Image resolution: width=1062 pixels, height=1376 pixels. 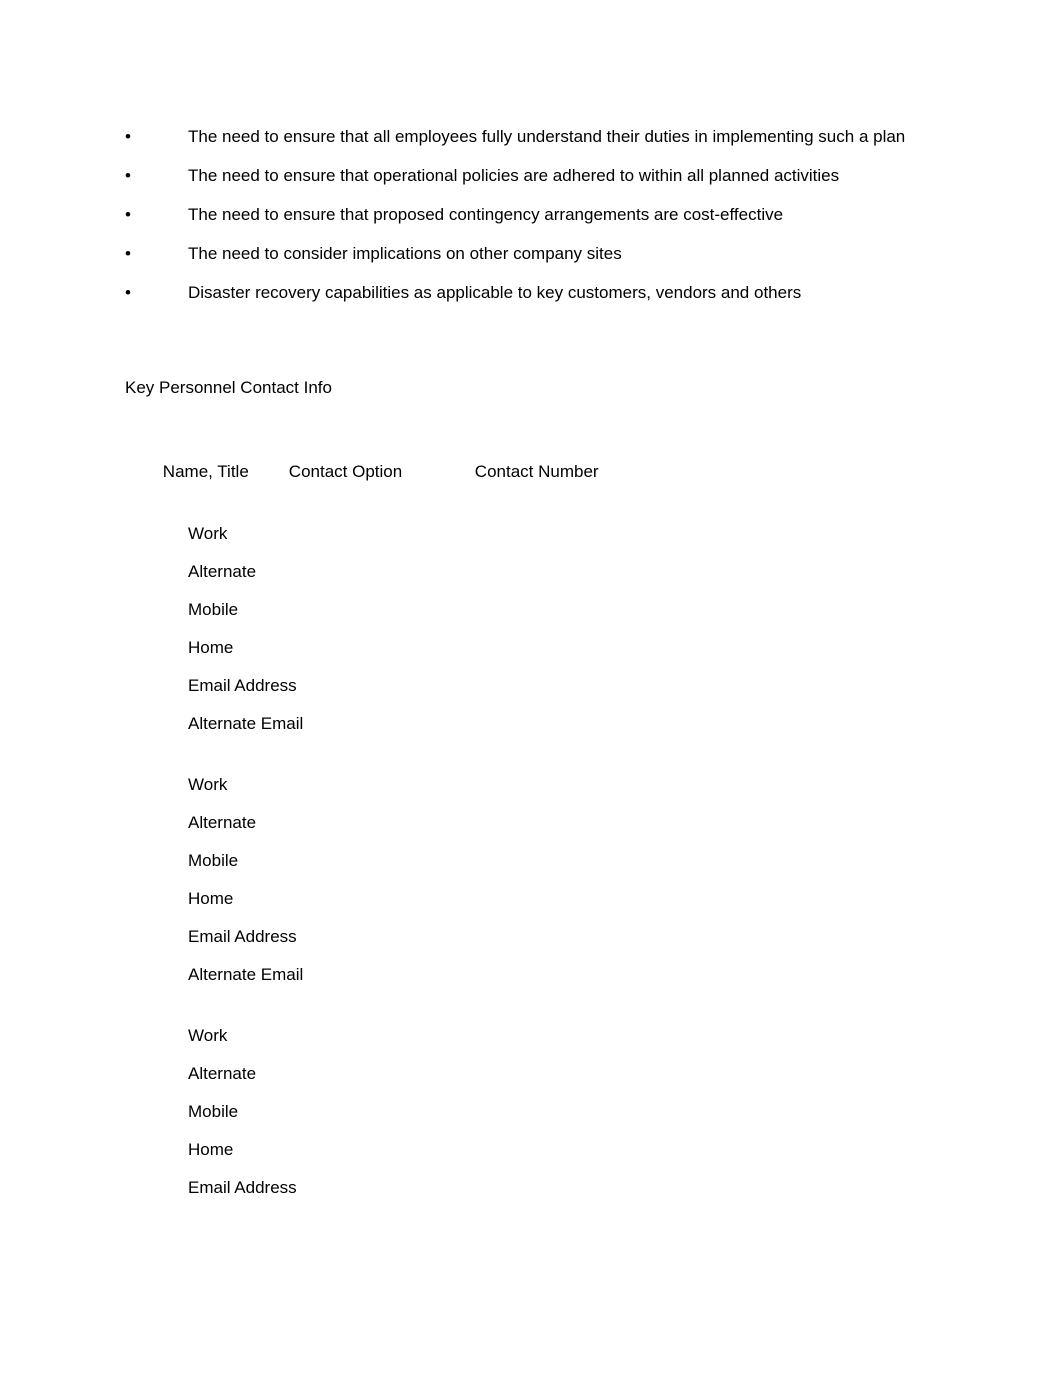 What do you see at coordinates (228, 387) in the screenshot?
I see `section-heading-key-personnel: Key Personnel Contact Info` at bounding box center [228, 387].